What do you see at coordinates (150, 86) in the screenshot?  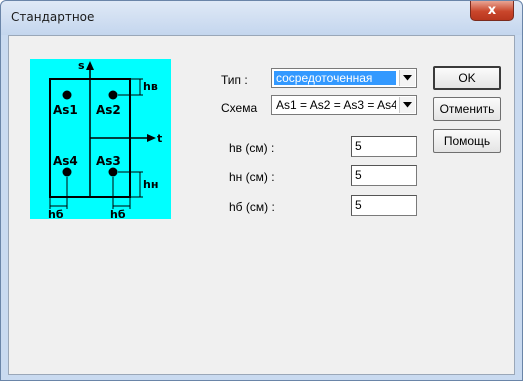 I see `dim-top-label: hв` at bounding box center [150, 86].